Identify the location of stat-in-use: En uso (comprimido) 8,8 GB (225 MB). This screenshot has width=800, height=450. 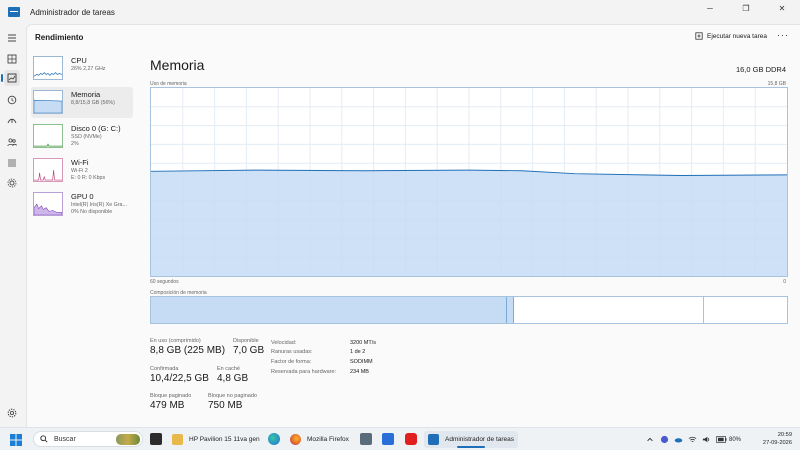
(187, 347).